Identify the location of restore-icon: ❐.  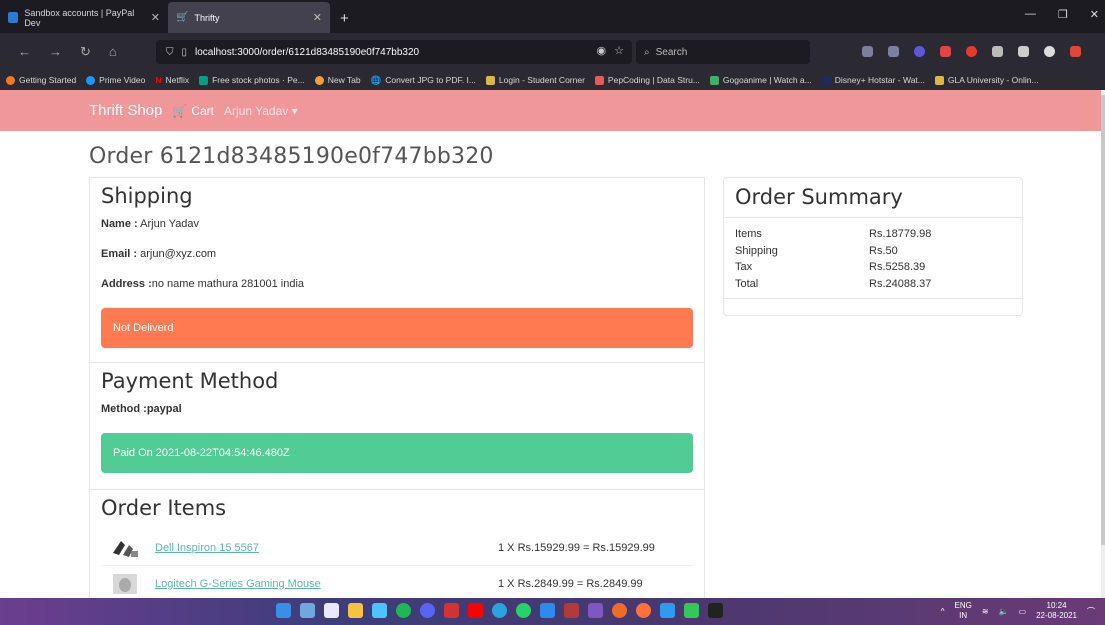
(1063, 14).